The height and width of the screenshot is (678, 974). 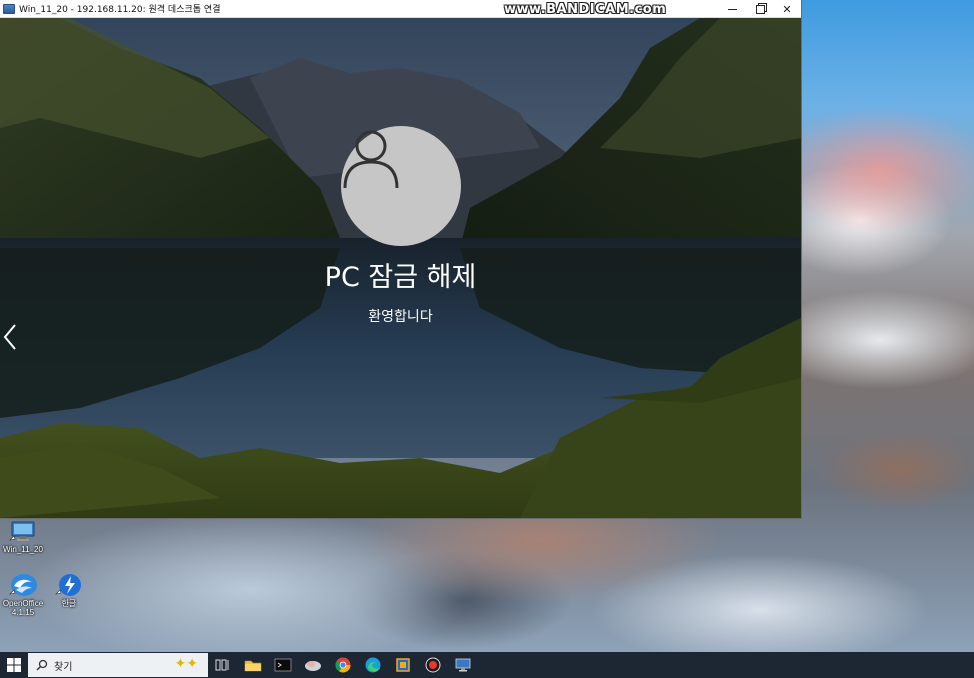 I want to click on openoffice-icon, so click(x=23, y=585).